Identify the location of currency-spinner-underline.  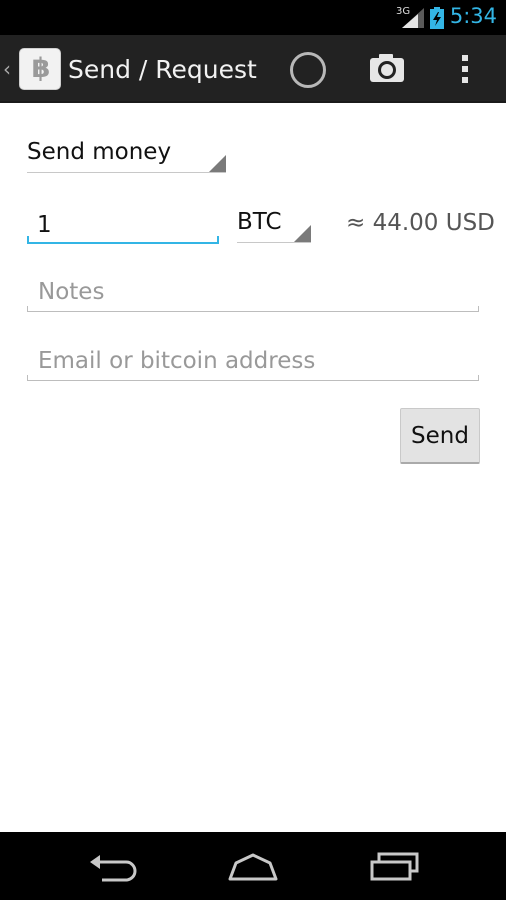
(274, 242).